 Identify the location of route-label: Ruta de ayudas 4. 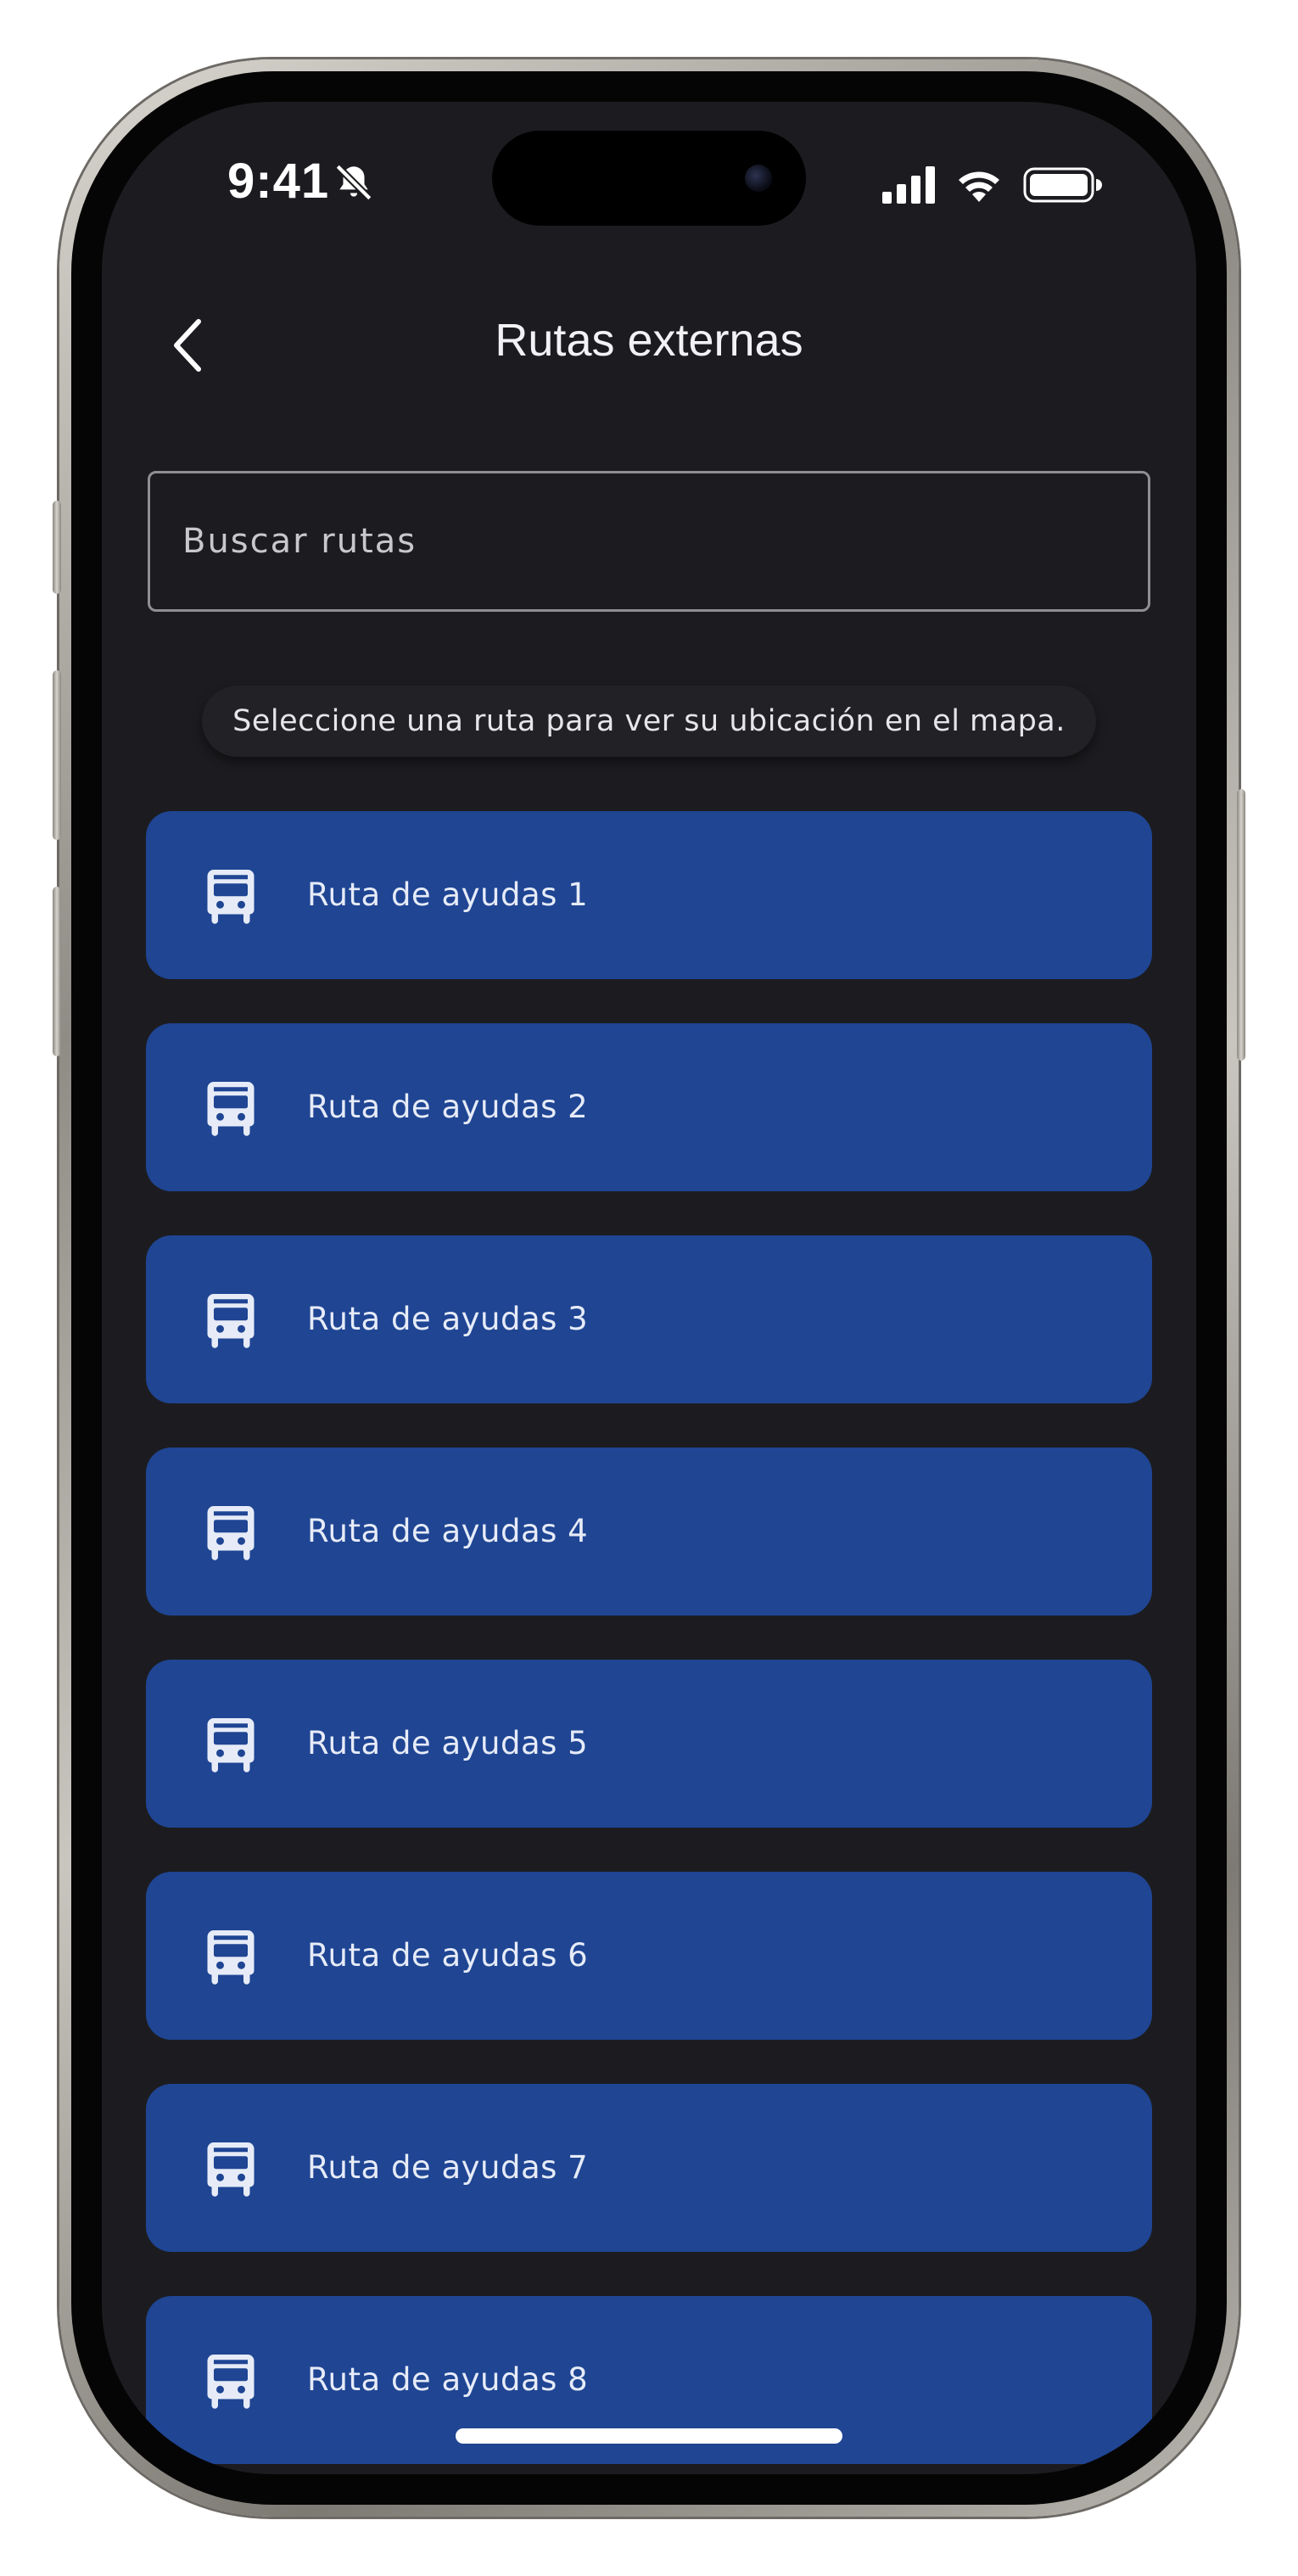
(448, 1531).